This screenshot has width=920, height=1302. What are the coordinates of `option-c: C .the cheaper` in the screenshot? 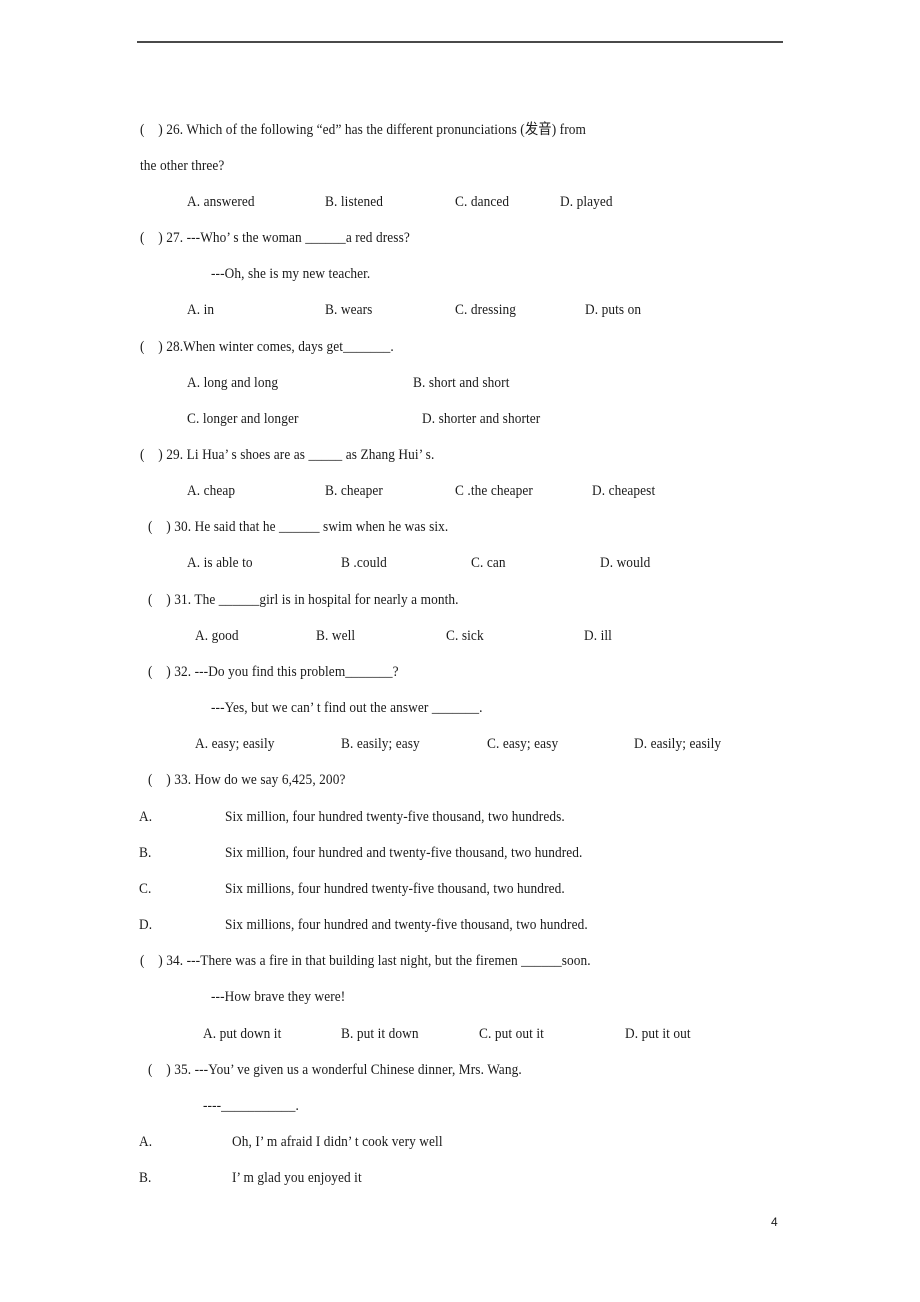 It's located at (494, 491).